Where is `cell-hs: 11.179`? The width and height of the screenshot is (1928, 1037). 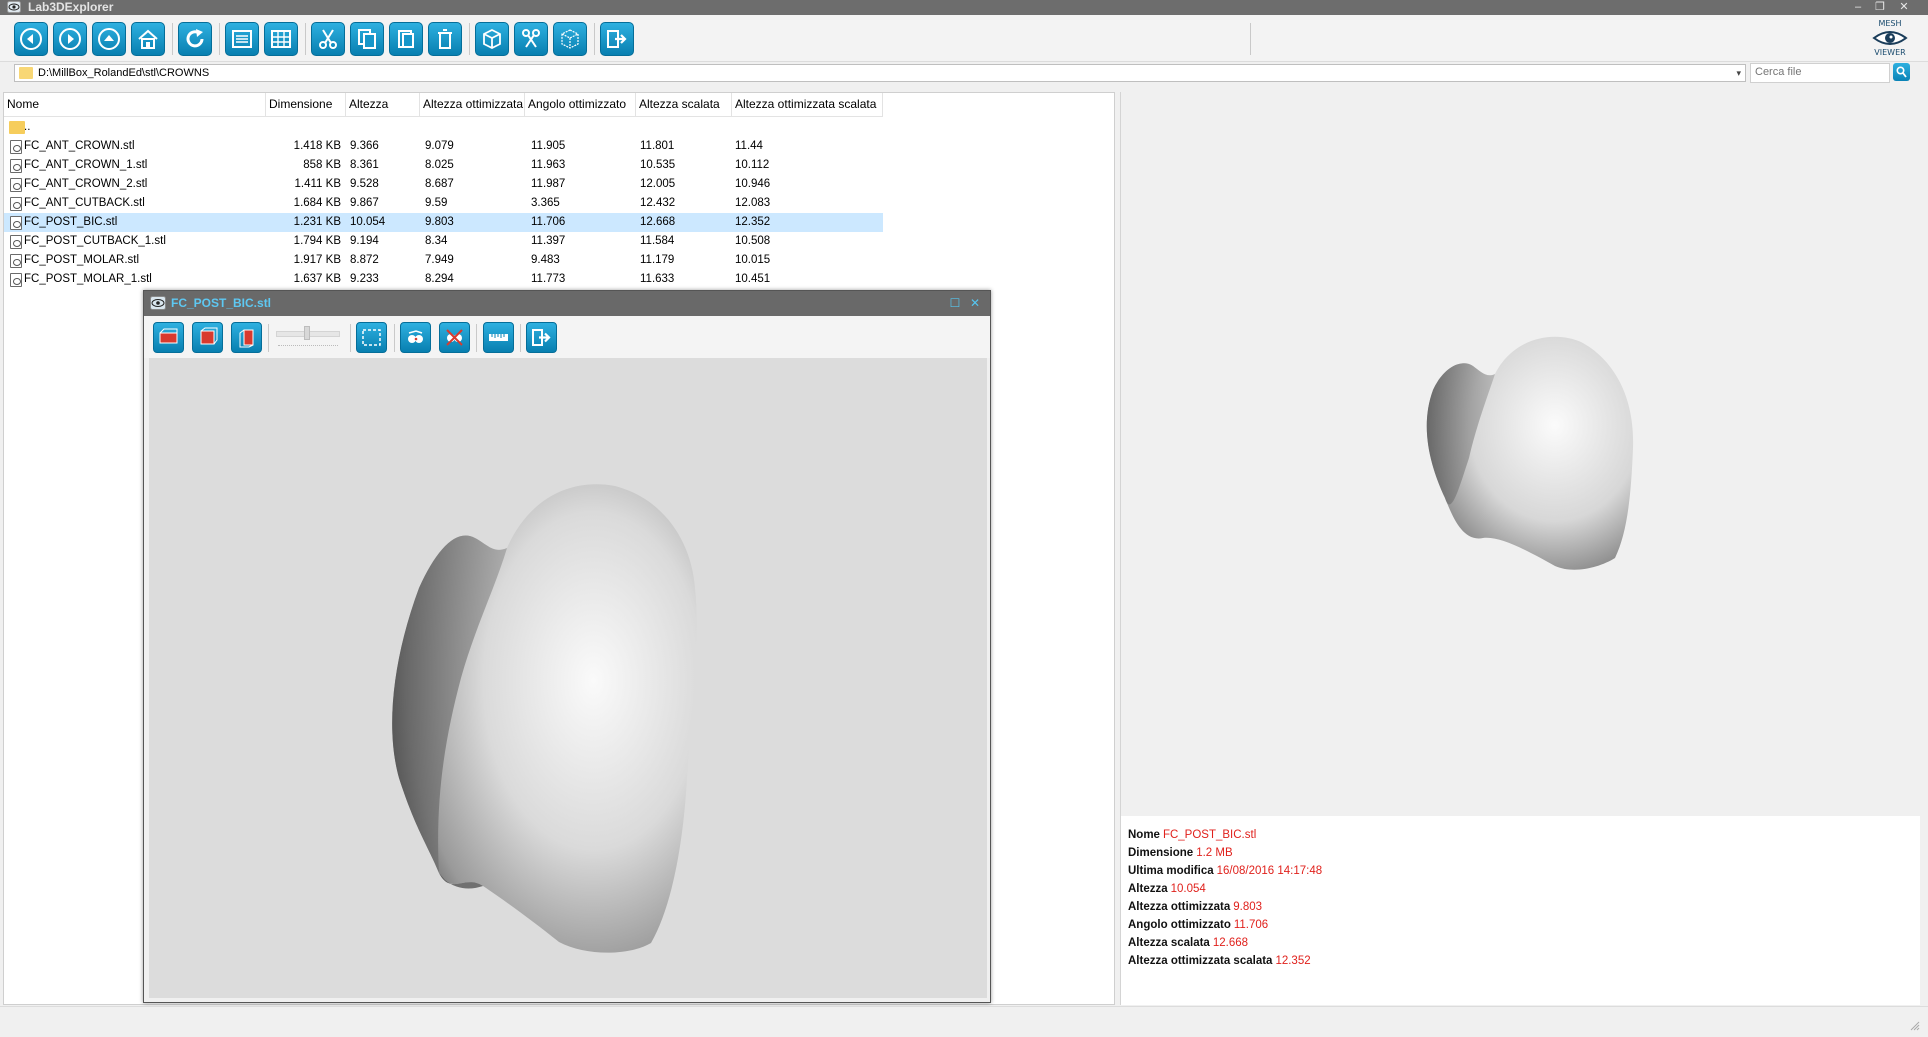 cell-hs: 11.179 is located at coordinates (657, 260).